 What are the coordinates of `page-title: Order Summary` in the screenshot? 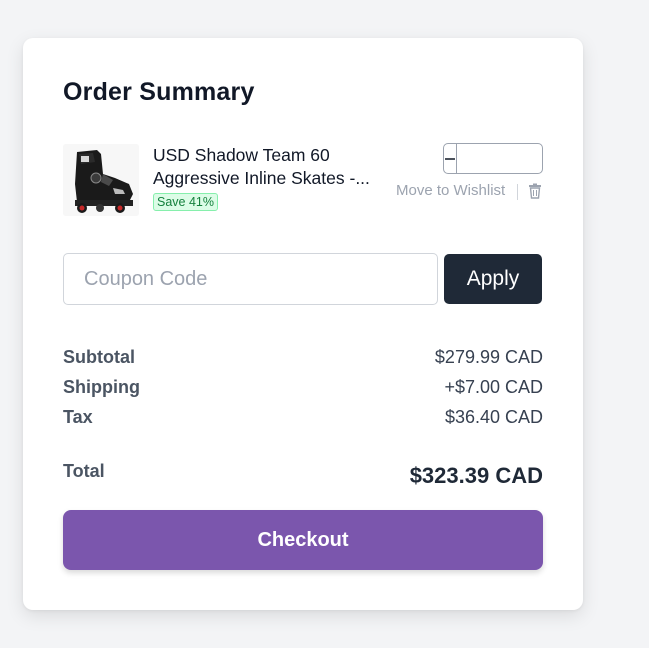 It's located at (159, 92).